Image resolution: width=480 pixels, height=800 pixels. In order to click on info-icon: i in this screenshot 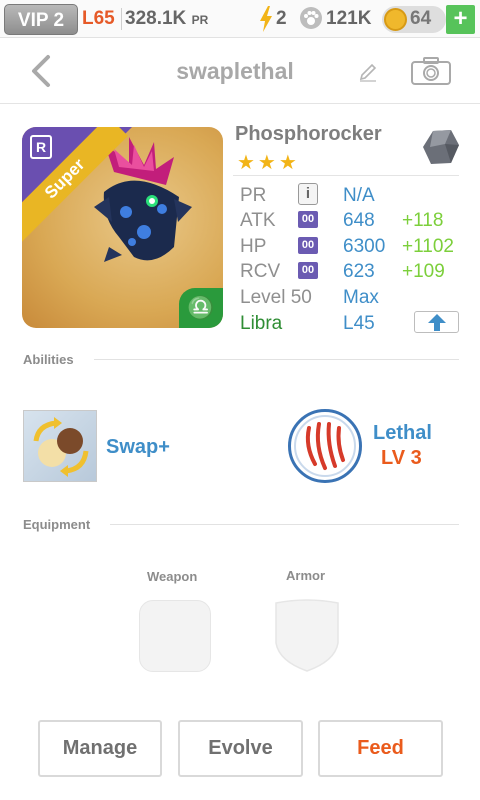, I will do `click(308, 194)`.